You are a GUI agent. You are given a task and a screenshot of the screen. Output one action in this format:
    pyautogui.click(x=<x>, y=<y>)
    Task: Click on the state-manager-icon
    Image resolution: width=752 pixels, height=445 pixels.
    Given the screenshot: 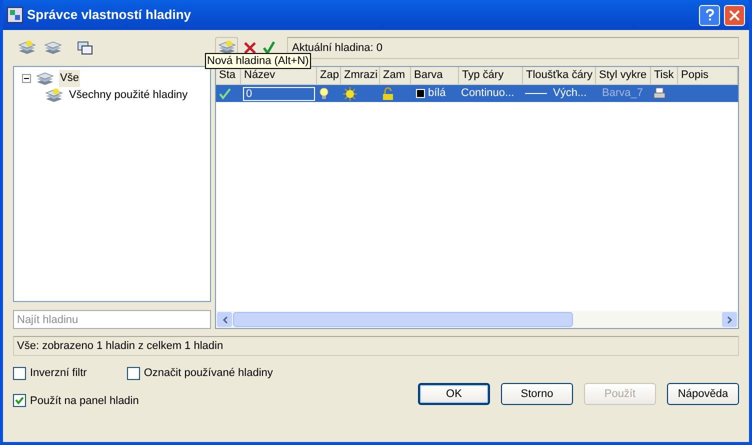 What is the action you would take?
    pyautogui.click(x=85, y=48)
    